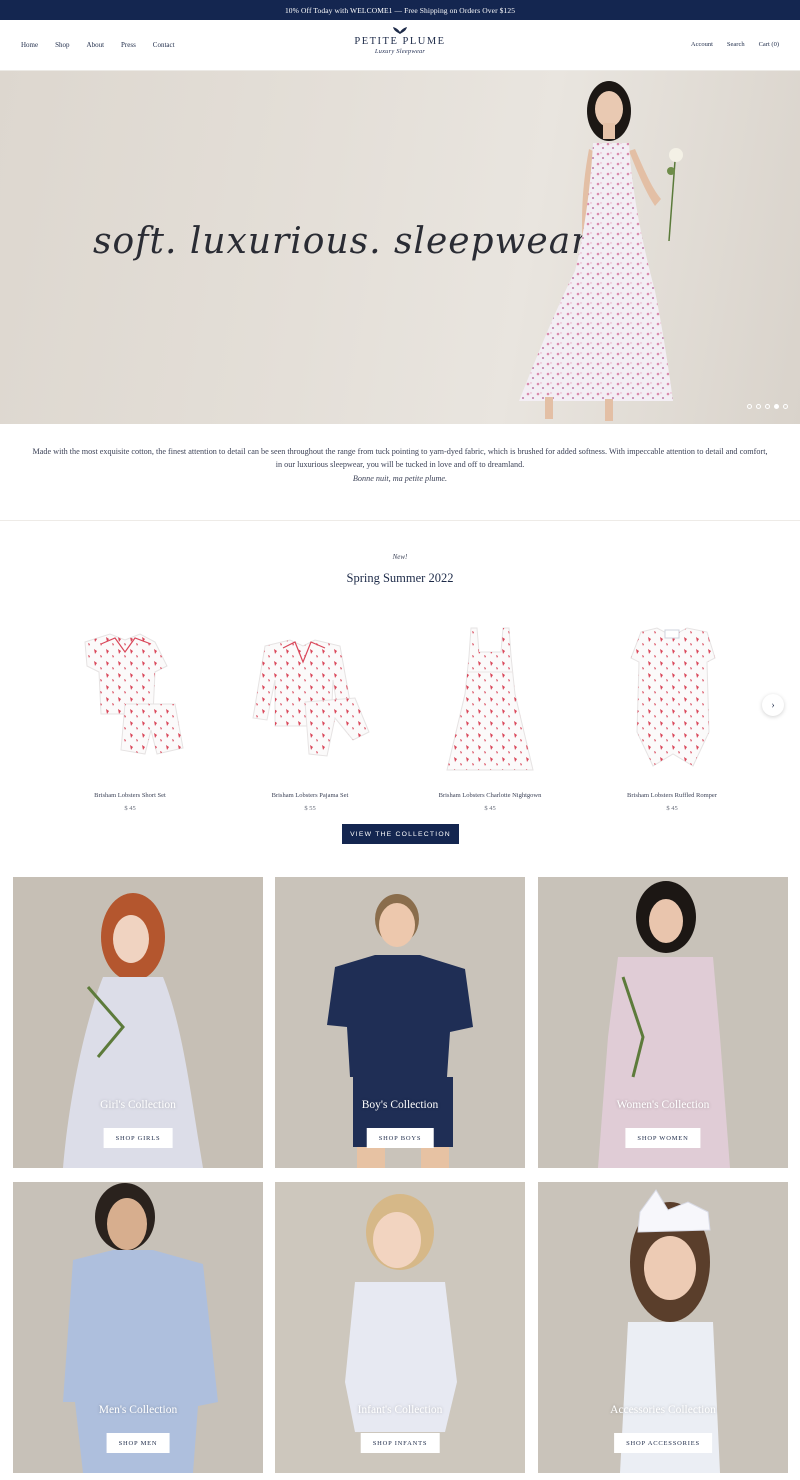  I want to click on logo-name: PETITE PLUME, so click(400, 41).